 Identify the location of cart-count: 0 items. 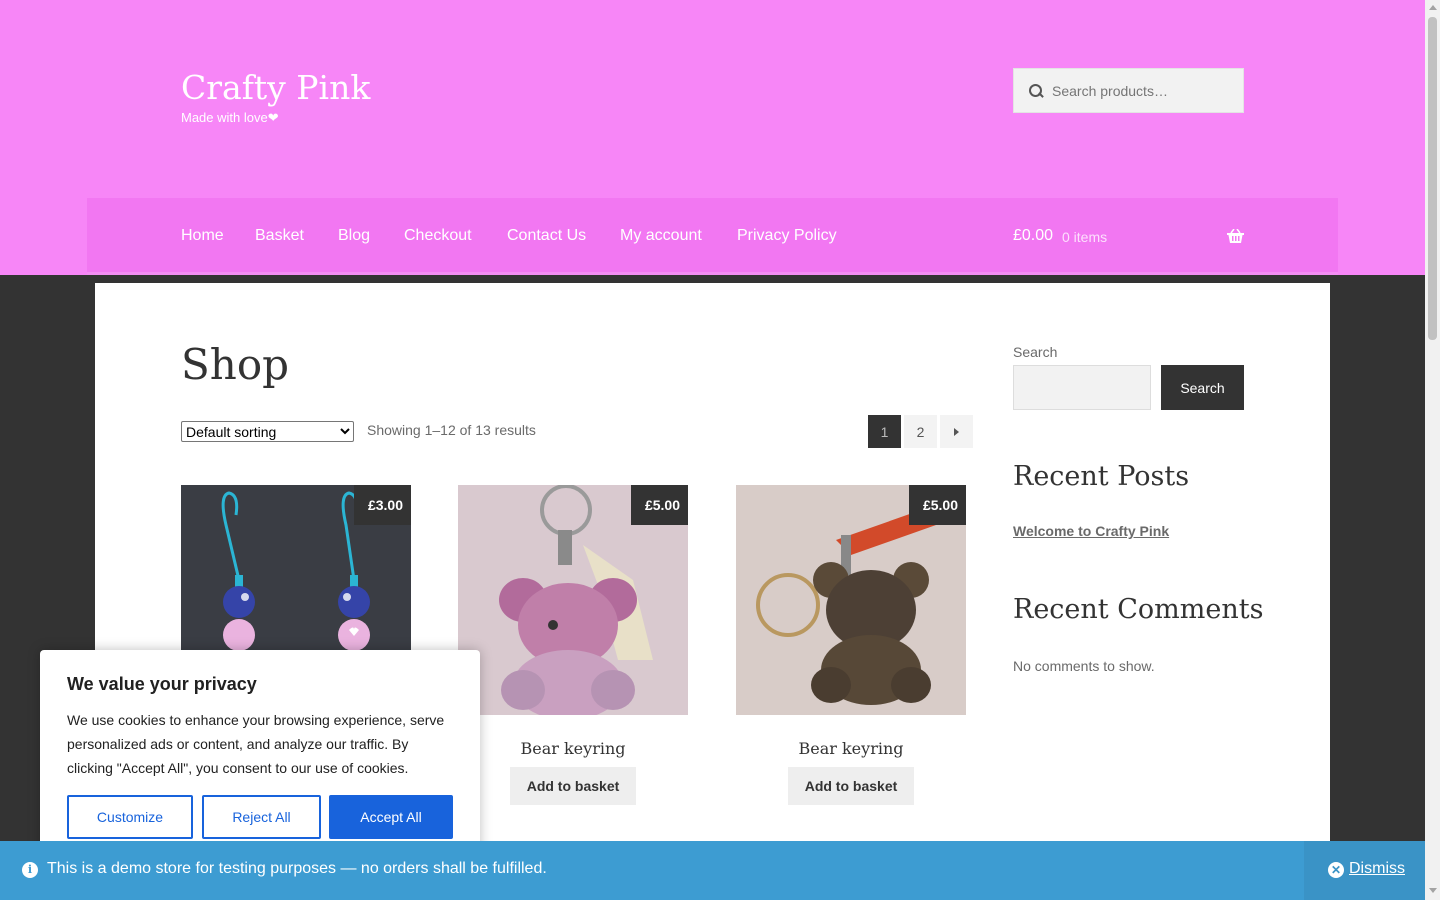
(1084, 237).